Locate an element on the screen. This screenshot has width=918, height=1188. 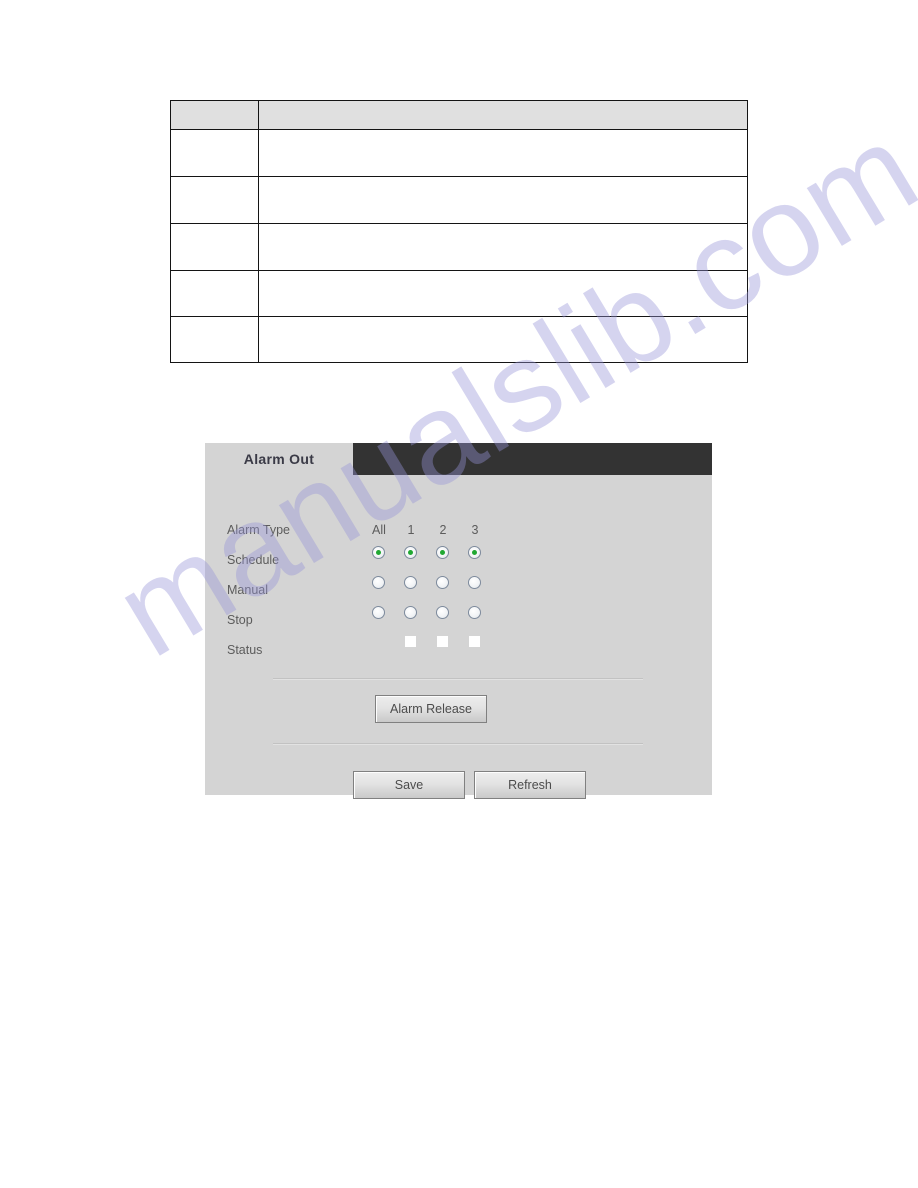
panel-tab-bar: Alarm Out is located at coordinates (458, 459).